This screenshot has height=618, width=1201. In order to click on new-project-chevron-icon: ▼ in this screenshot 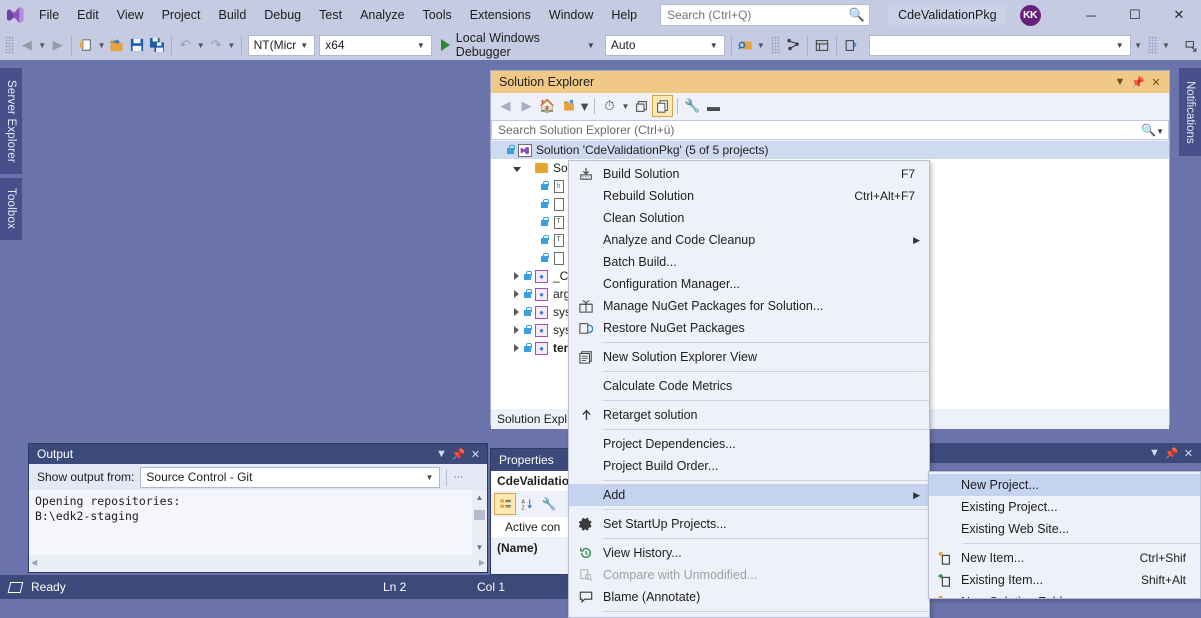, I will do `click(101, 45)`.